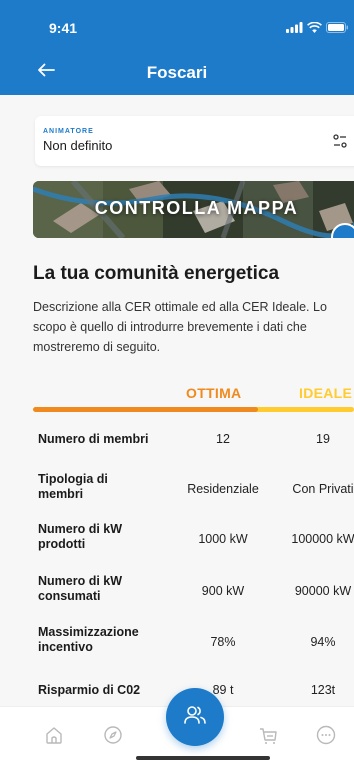  What do you see at coordinates (80, 536) in the screenshot?
I see `row-label: Numero di kW prodotti` at bounding box center [80, 536].